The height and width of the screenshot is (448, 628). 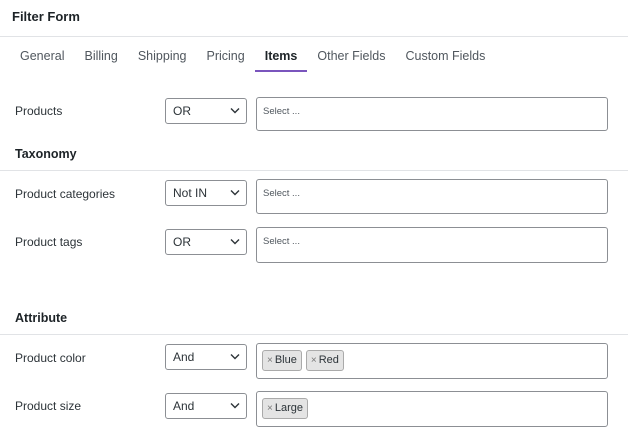 What do you see at coordinates (46, 154) in the screenshot?
I see `taxonomy-heading: Taxonomy` at bounding box center [46, 154].